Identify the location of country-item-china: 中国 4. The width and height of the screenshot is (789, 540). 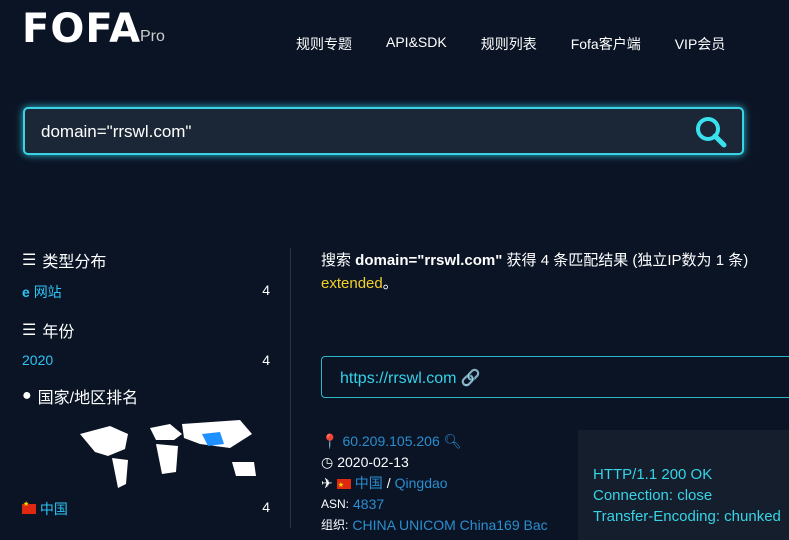
(146, 509).